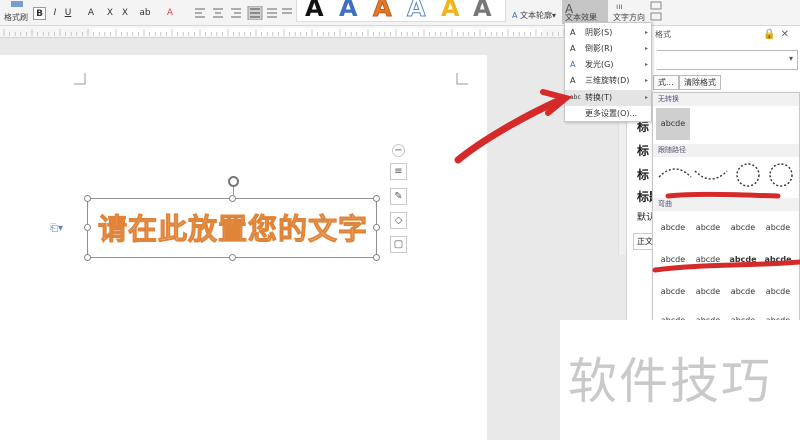 The height and width of the screenshot is (440, 800). I want to click on art-style-4: A, so click(417, 10).